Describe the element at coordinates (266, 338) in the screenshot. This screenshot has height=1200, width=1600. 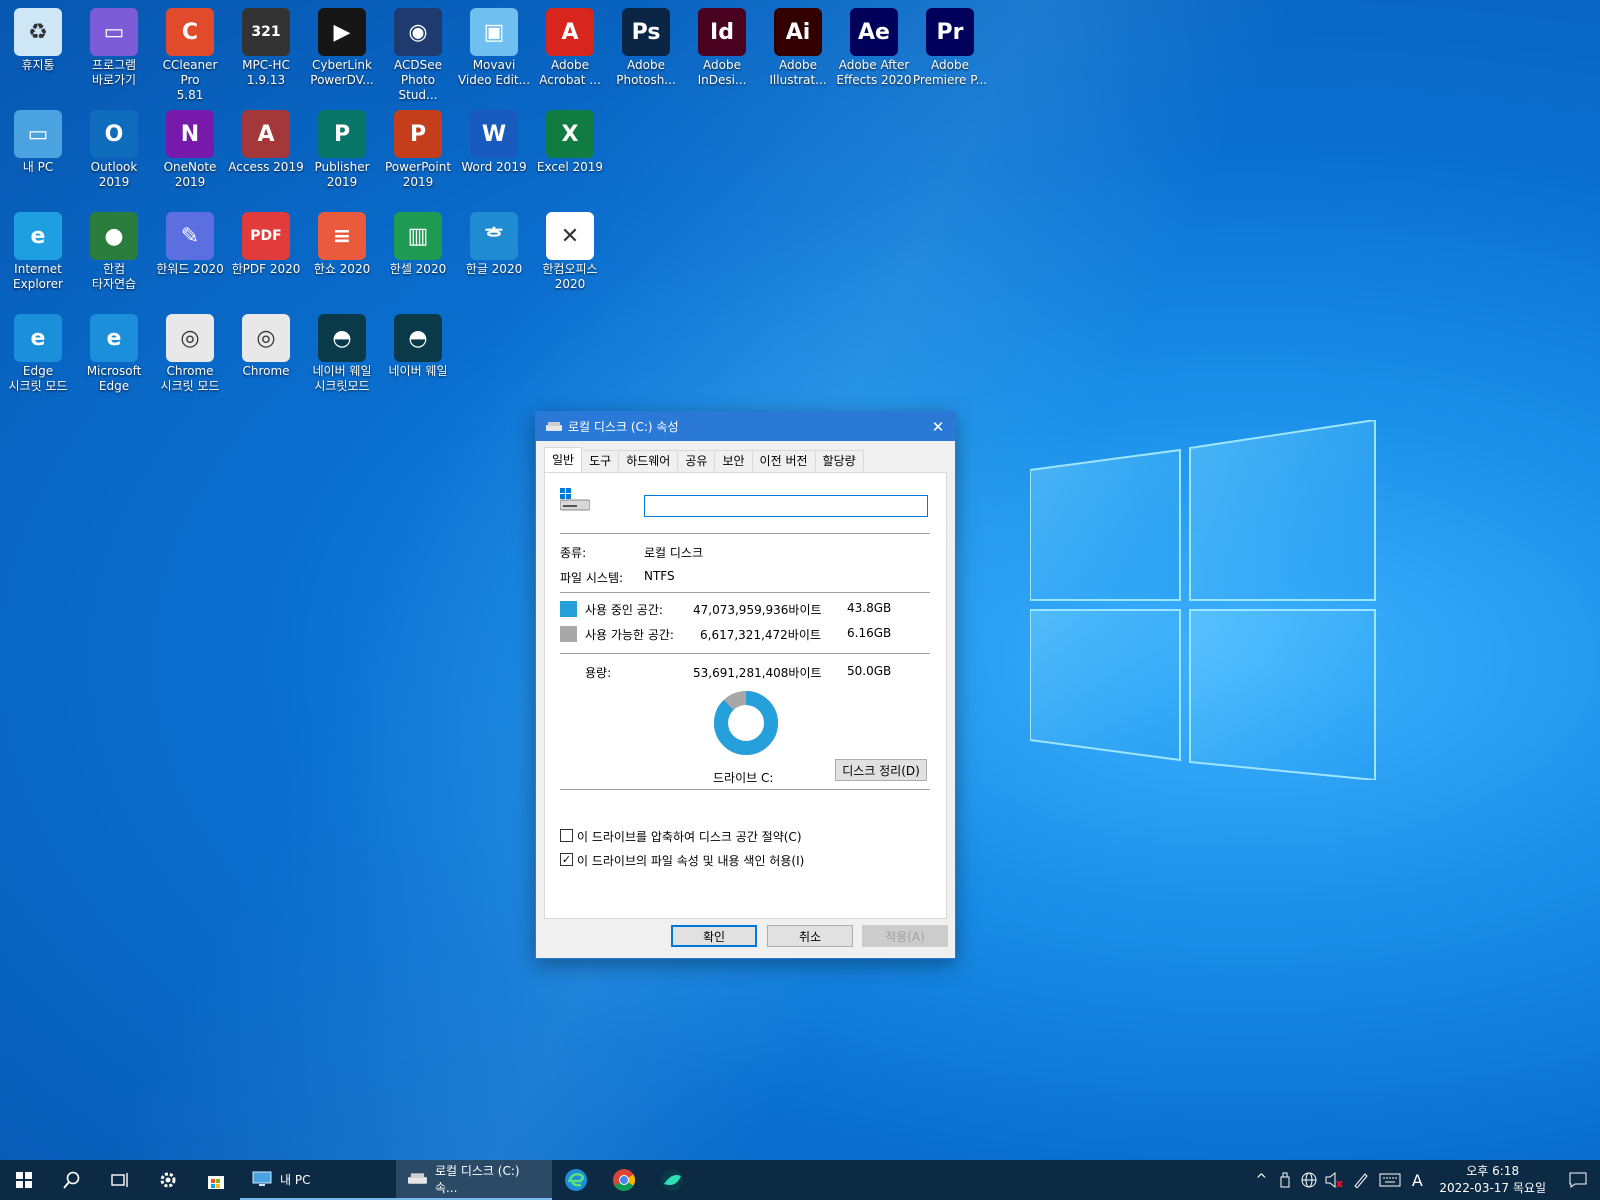
I see `chrome-icon: ◎` at that location.